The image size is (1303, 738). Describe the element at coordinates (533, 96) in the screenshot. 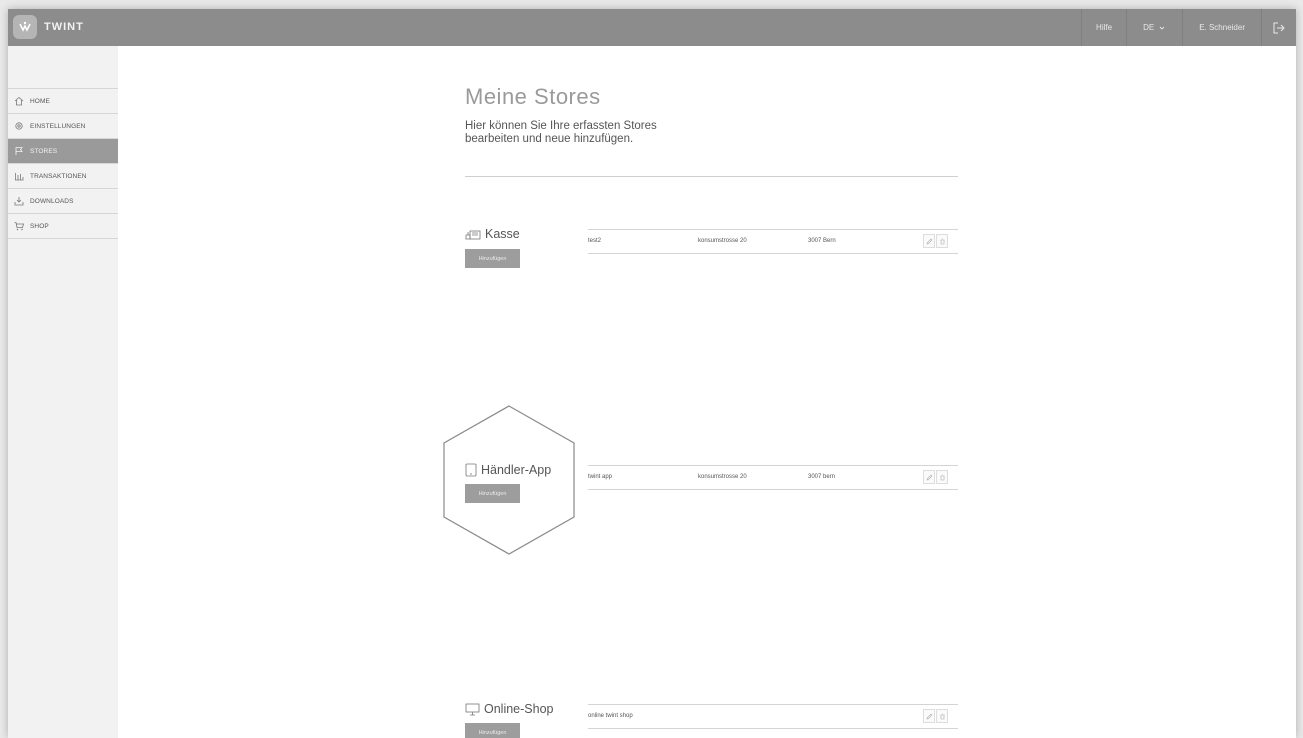

I see `page-title: Meine Stores` at that location.